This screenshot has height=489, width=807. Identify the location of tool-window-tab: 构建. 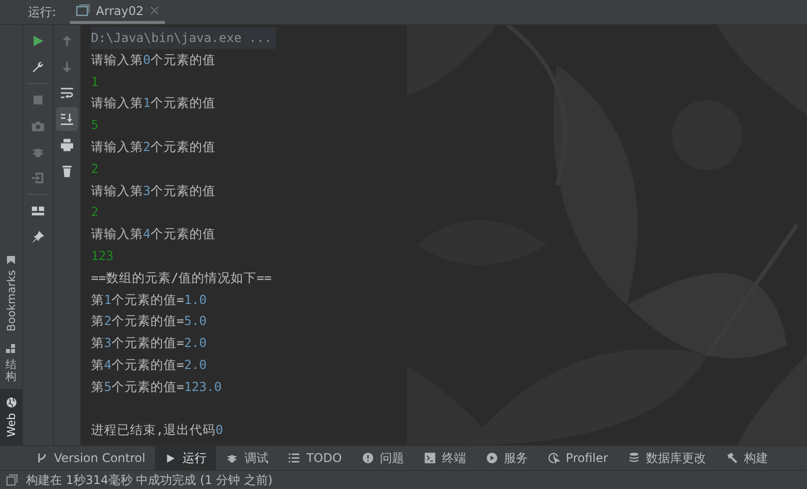
(747, 458).